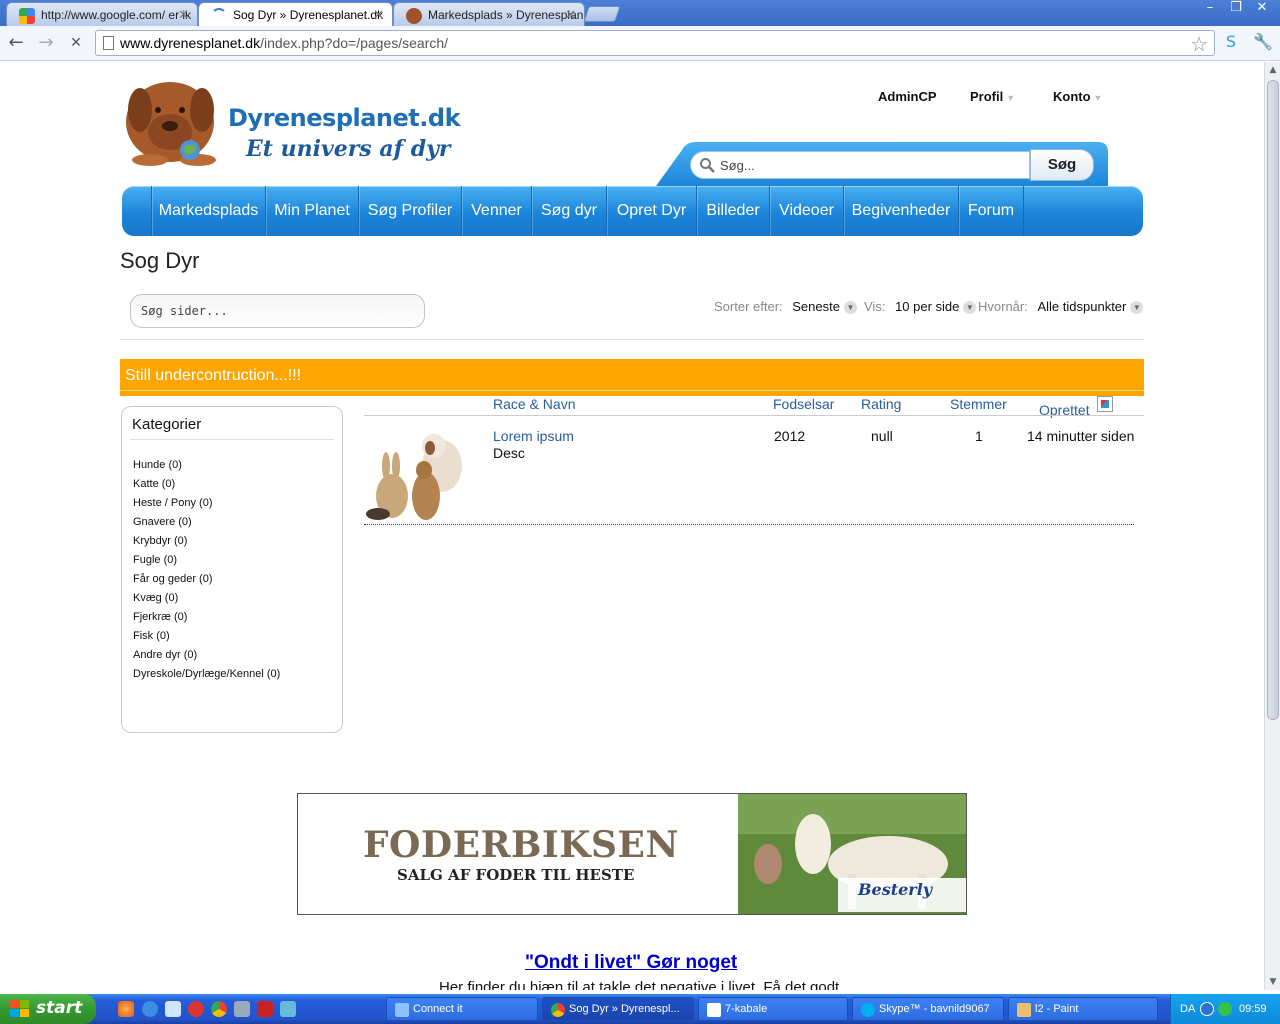 The image size is (1280, 1024). I want to click on banner-title: FODERBIKSEN, so click(521, 845).